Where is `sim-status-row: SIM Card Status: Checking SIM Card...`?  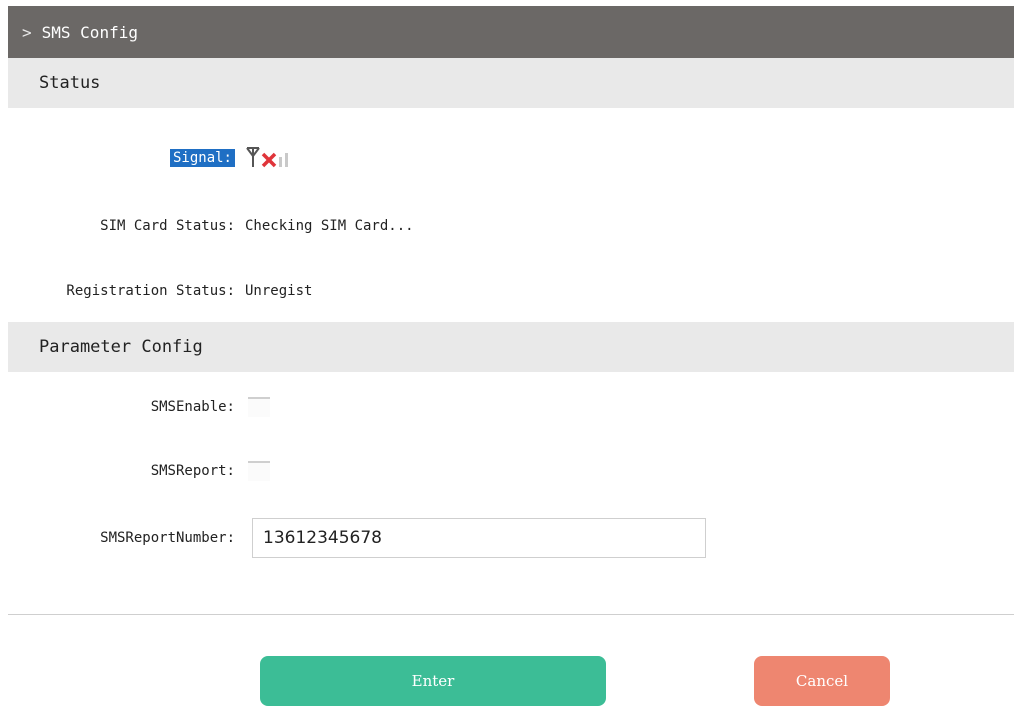
sim-status-row: SIM Card Status: Checking SIM Card... is located at coordinates (511, 226).